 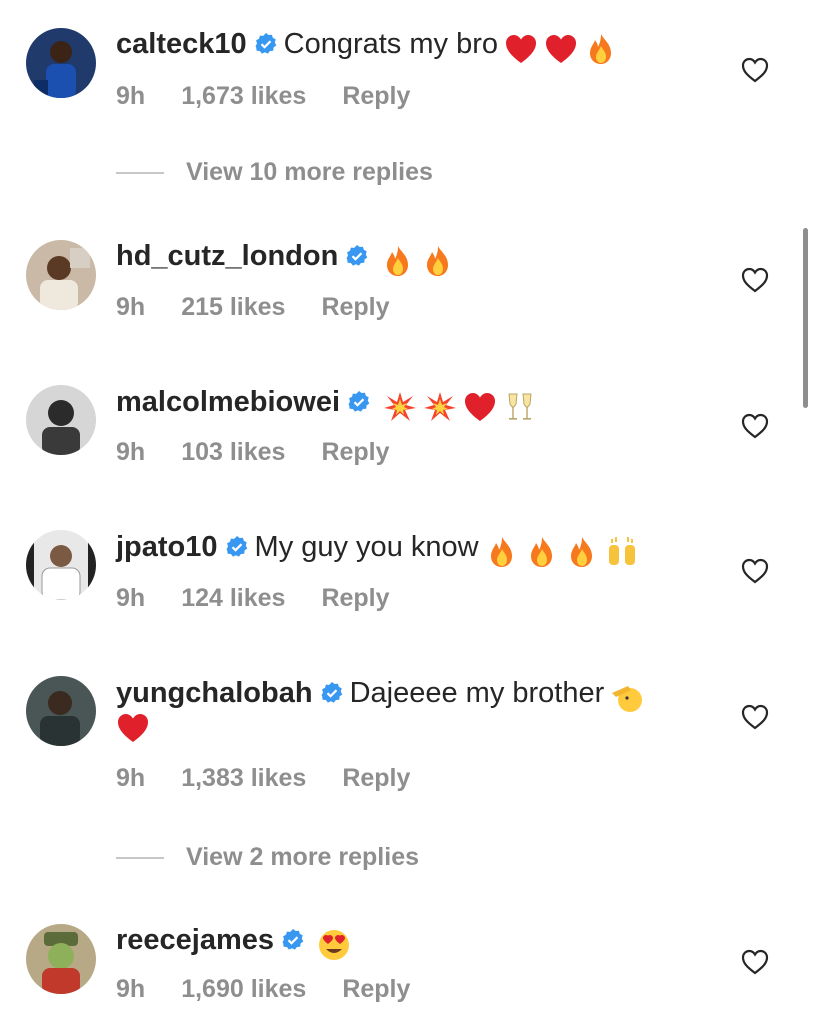 I want to click on comment-text: Congrats my bro, so click(x=390, y=44).